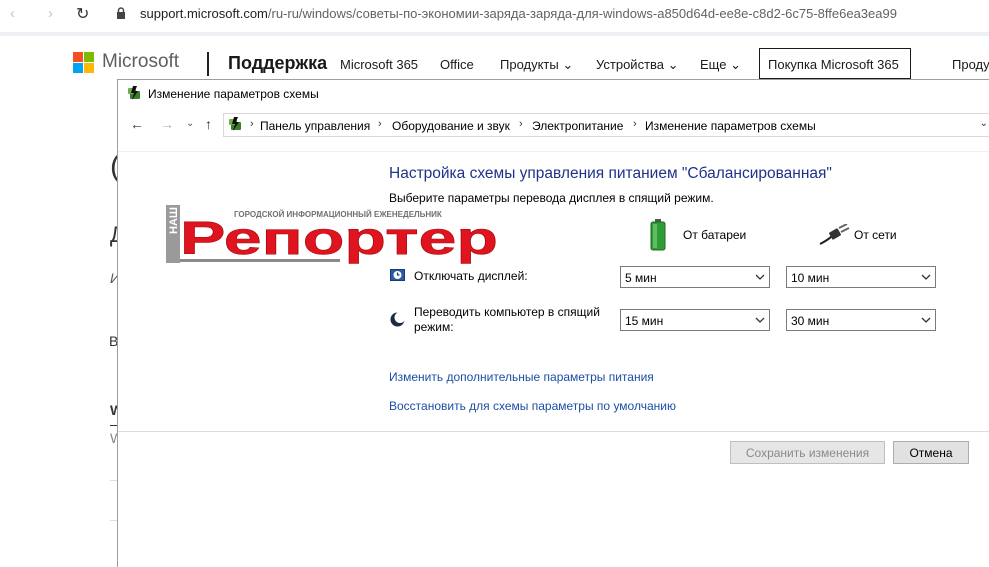  Describe the element at coordinates (167, 124) in the screenshot. I see `forward-arrow-icon: →` at that location.